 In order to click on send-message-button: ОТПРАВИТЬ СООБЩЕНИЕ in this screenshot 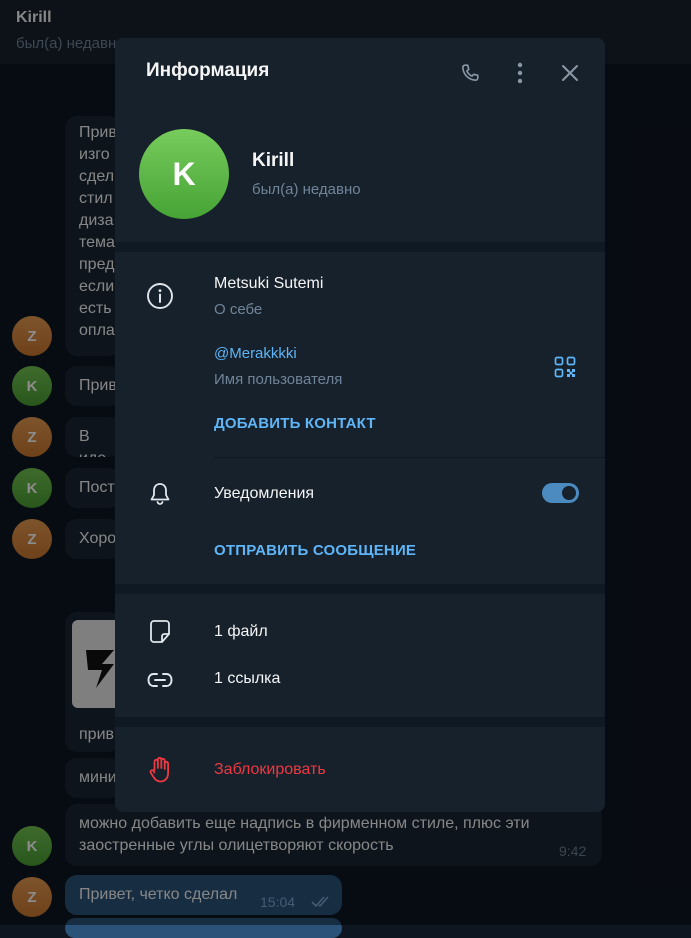, I will do `click(315, 550)`.